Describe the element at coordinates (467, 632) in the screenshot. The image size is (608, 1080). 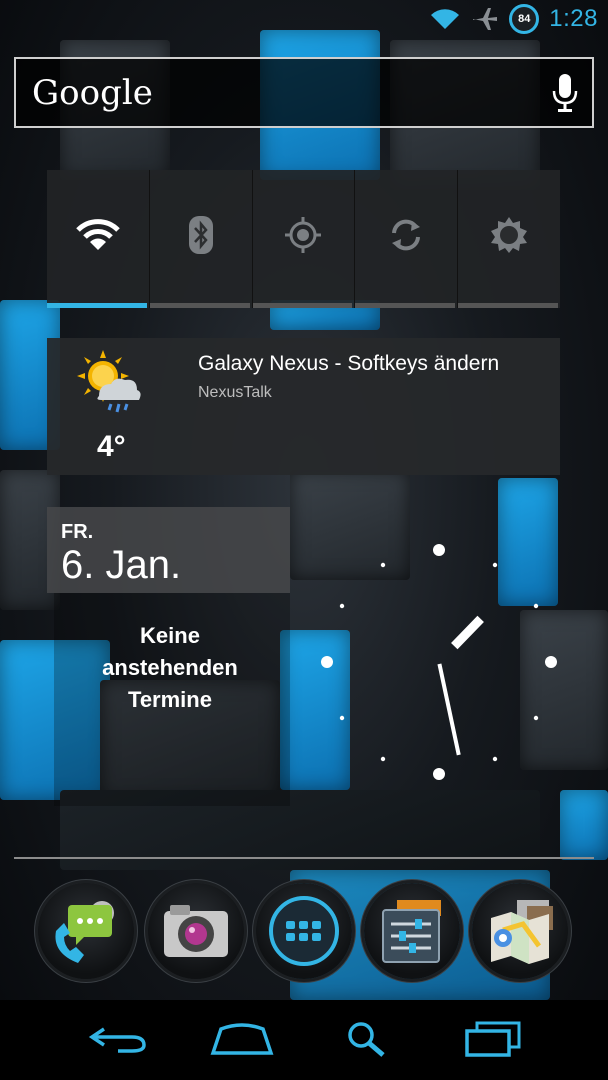
I see `clock-hour-hand` at that location.